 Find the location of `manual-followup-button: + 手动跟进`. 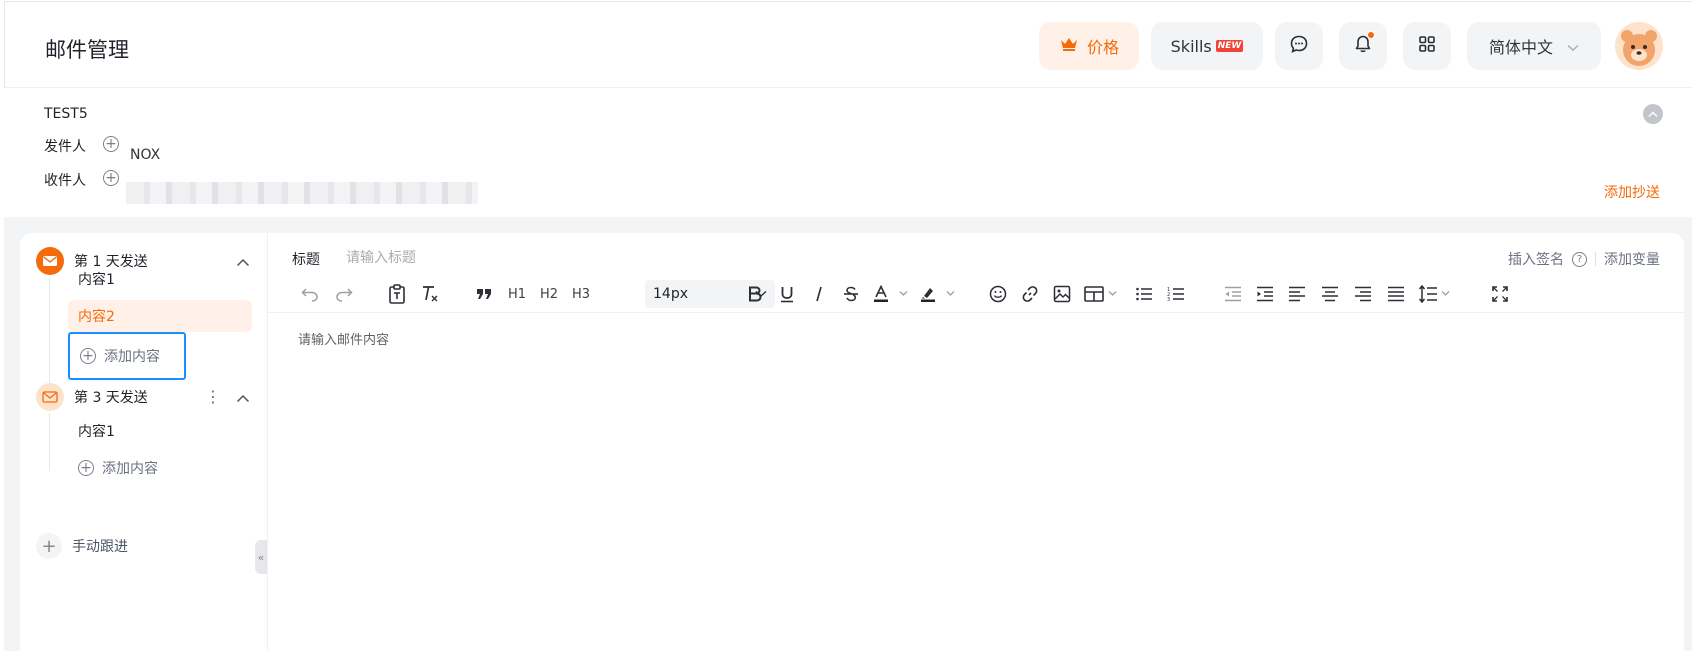

manual-followup-button: + 手动跟进 is located at coordinates (82, 546).